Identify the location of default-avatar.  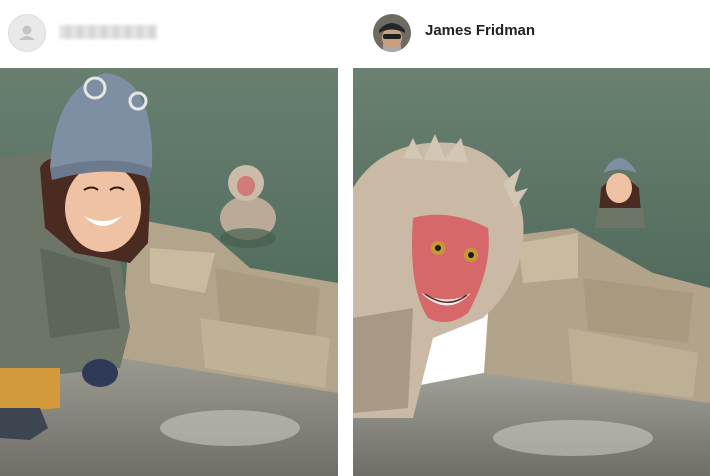
(27, 33).